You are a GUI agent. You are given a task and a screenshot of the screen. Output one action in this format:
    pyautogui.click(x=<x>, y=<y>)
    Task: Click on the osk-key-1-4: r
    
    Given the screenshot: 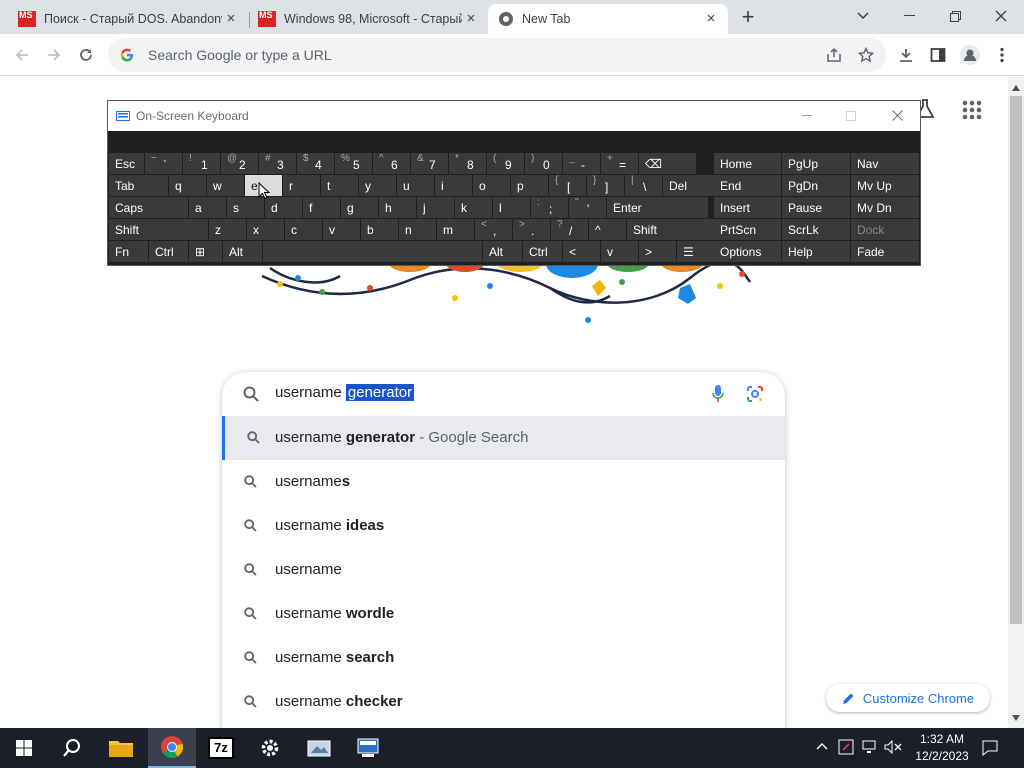 What is the action you would take?
    pyautogui.click(x=301, y=185)
    